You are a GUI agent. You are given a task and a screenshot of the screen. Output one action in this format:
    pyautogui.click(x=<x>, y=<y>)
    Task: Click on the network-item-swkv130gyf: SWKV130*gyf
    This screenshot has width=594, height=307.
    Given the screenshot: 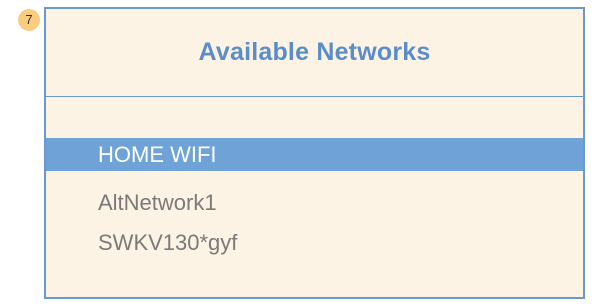 What is the action you would take?
    pyautogui.click(x=314, y=243)
    